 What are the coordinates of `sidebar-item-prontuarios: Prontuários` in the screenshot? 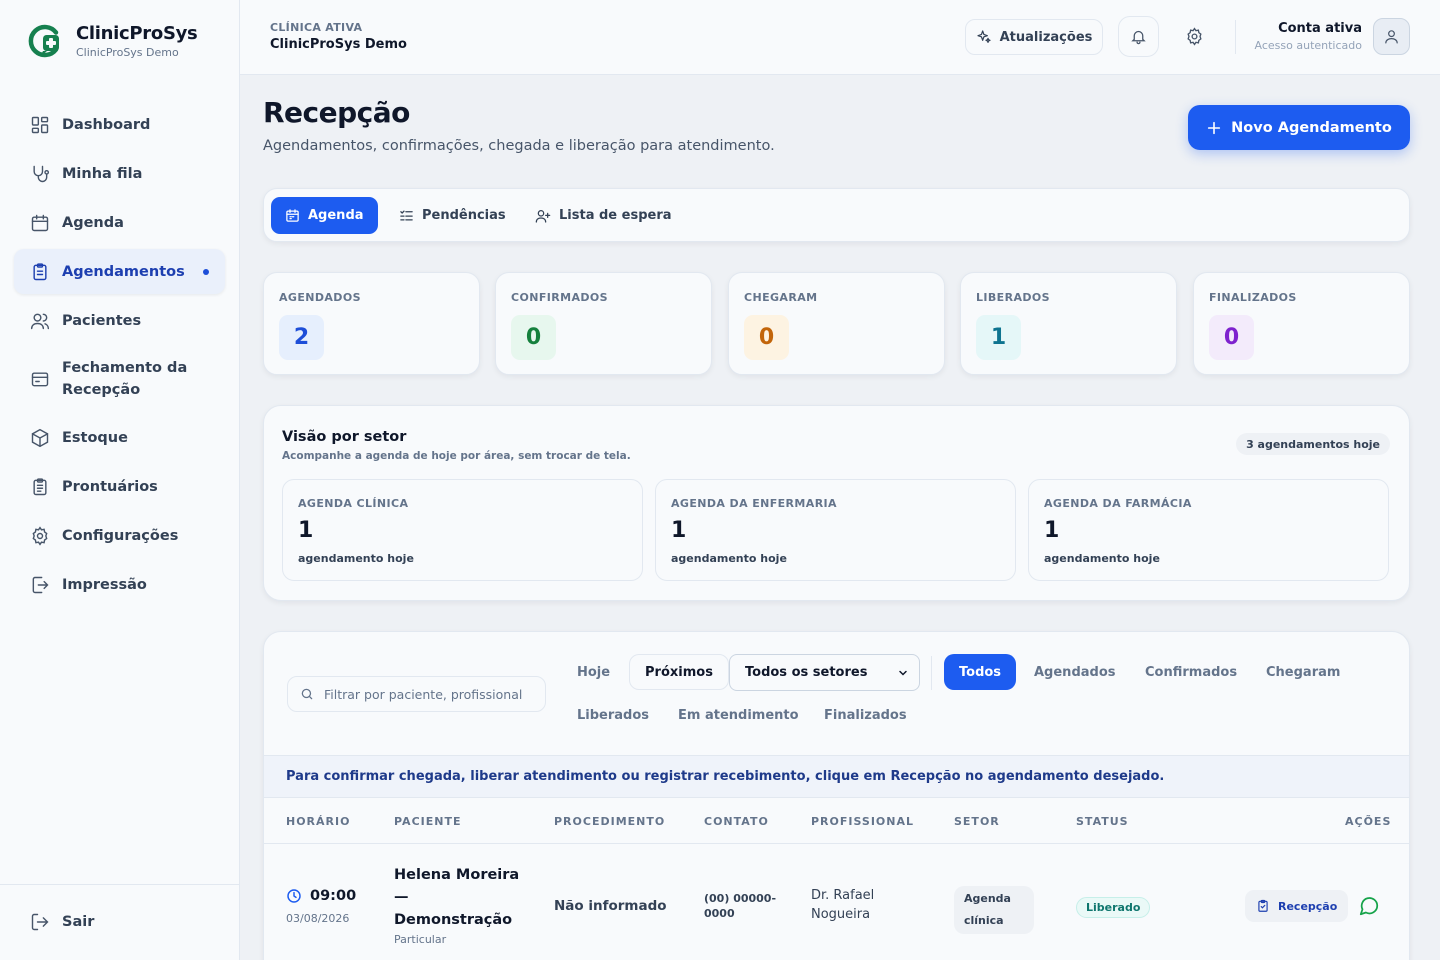 It's located at (119, 486).